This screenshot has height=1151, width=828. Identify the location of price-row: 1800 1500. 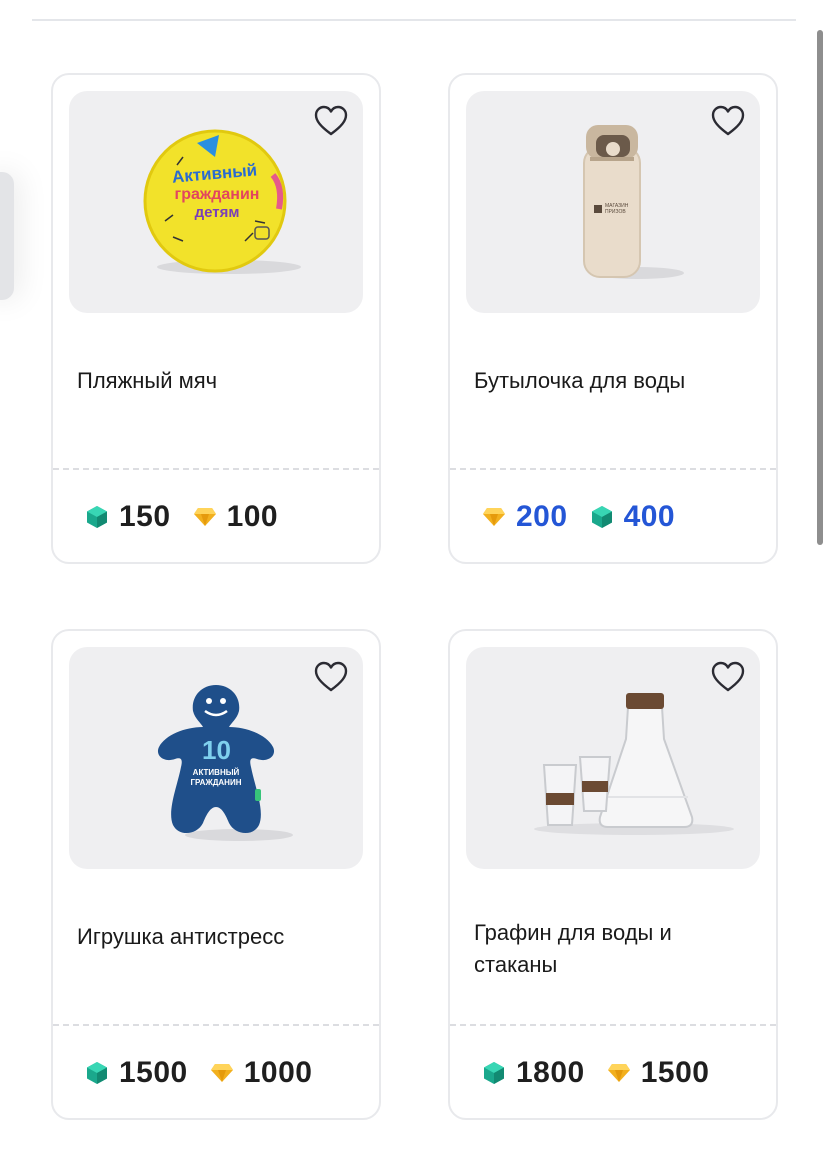
(607, 1073).